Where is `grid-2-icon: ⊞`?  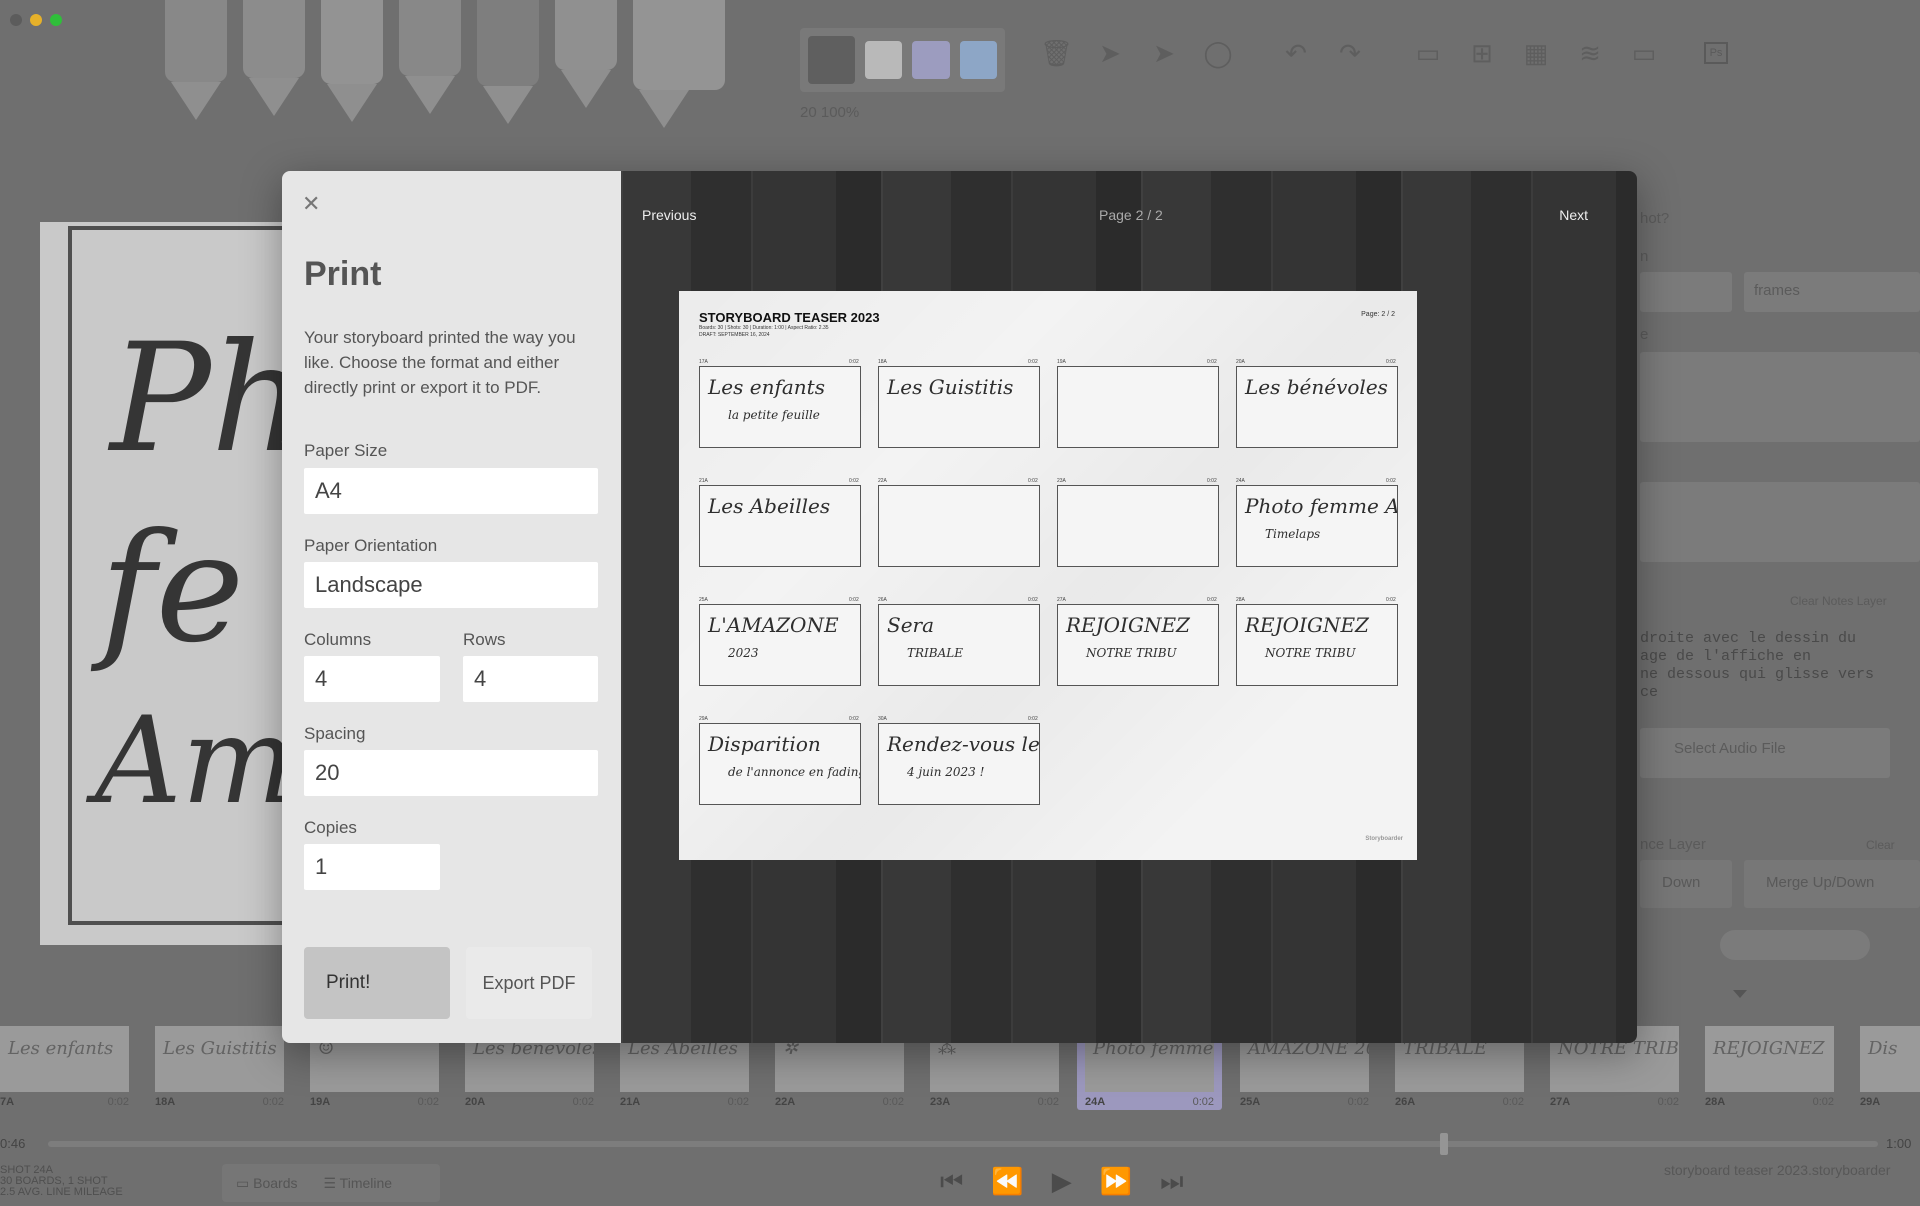
grid-2-icon: ⊞ is located at coordinates (1482, 53).